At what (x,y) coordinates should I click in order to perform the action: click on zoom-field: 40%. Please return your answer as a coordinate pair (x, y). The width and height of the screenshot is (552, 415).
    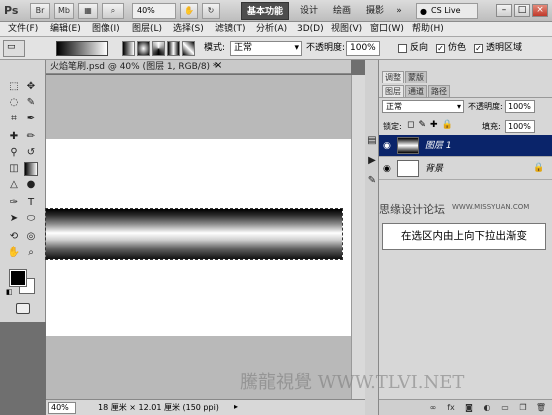
    Looking at the image, I should click on (62, 408).